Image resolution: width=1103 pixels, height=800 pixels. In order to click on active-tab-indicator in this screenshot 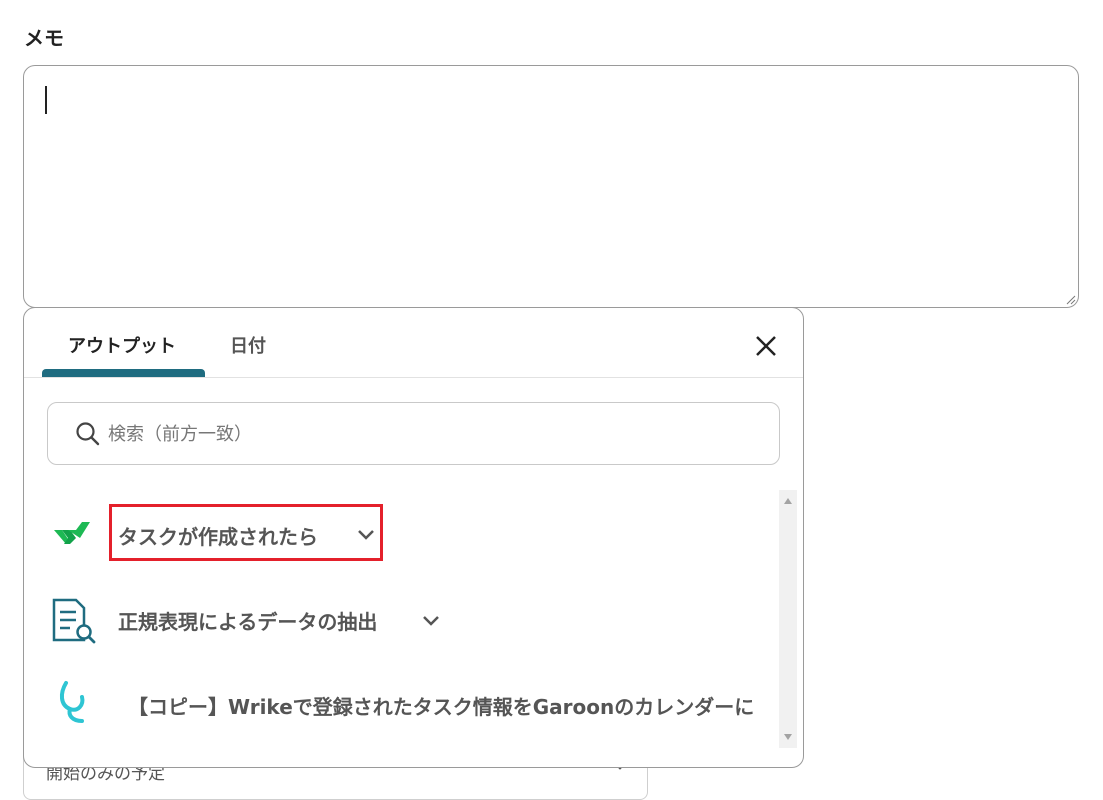, I will do `click(123, 373)`.